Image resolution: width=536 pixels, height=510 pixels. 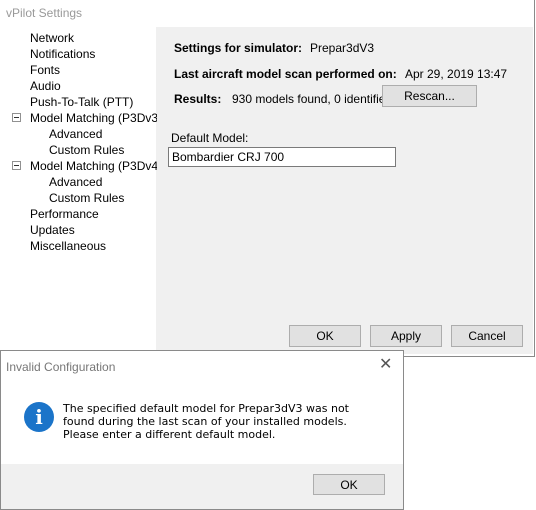 What do you see at coordinates (210, 138) in the screenshot?
I see `default-model-label: Default Model:` at bounding box center [210, 138].